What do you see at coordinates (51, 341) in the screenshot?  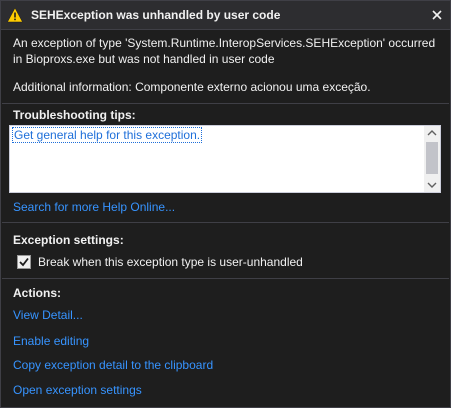 I see `enable-editing-link: Enable editing` at bounding box center [51, 341].